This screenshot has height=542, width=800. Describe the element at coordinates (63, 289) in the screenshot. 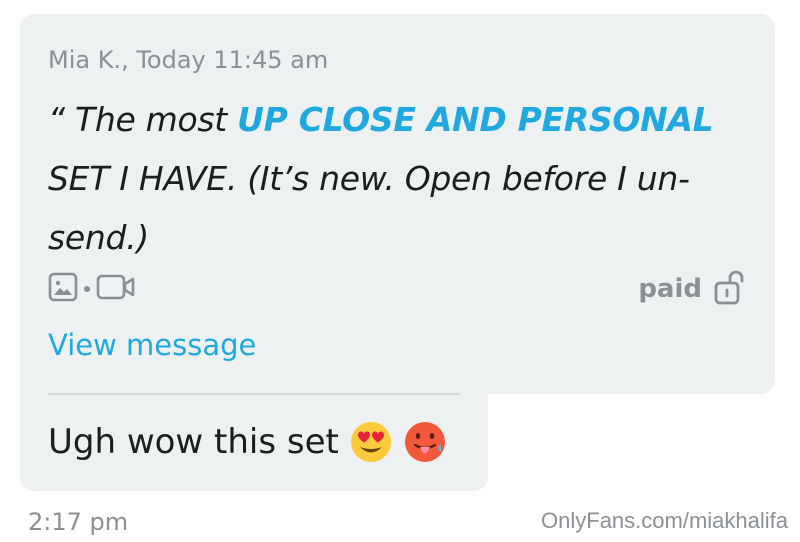

I see `image-icon` at that location.